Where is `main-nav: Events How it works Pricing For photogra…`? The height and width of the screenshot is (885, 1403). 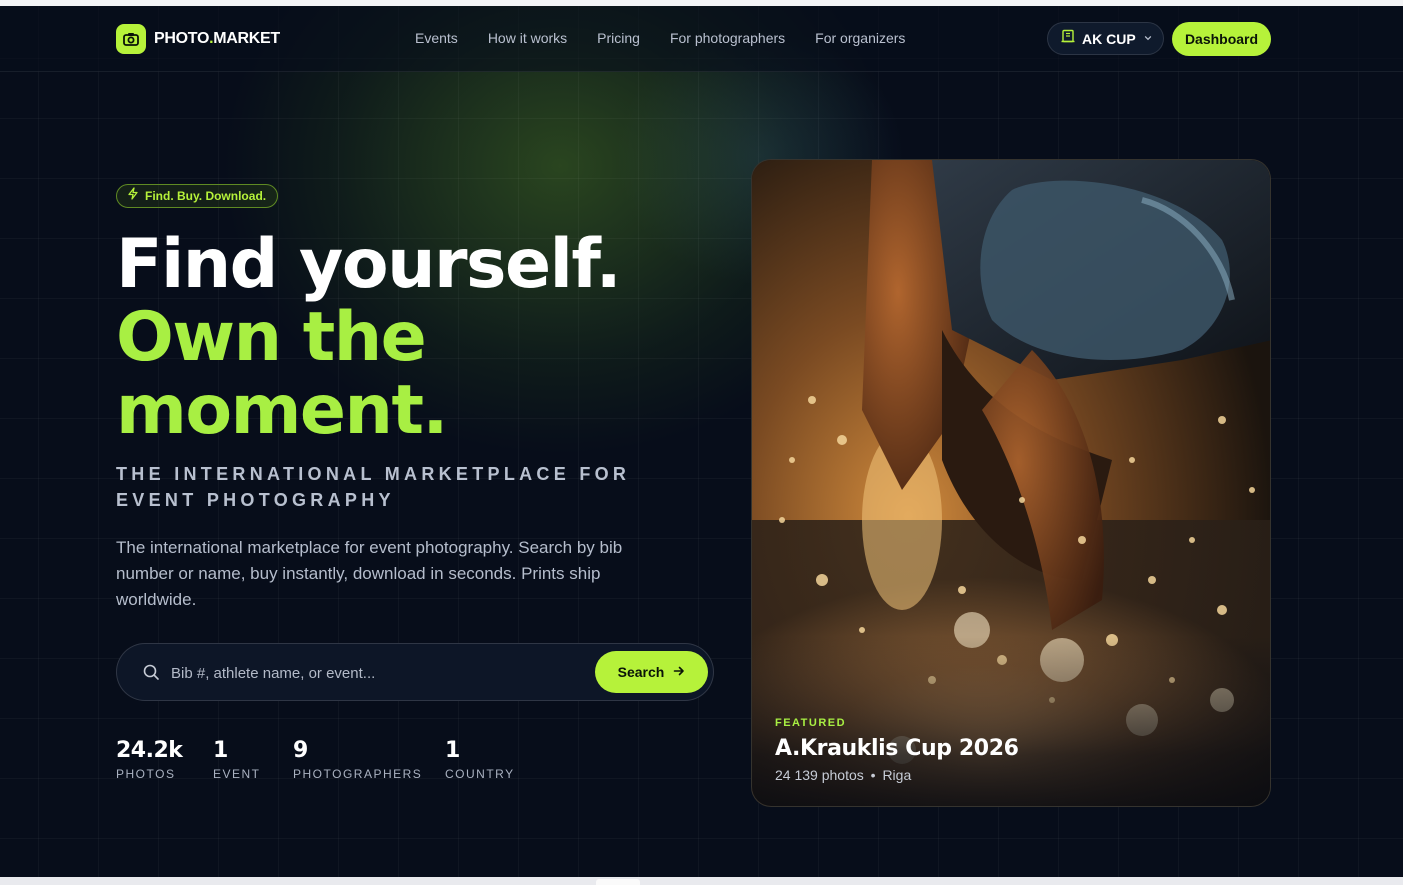 main-nav: Events How it works Pricing For photogra… is located at coordinates (660, 38).